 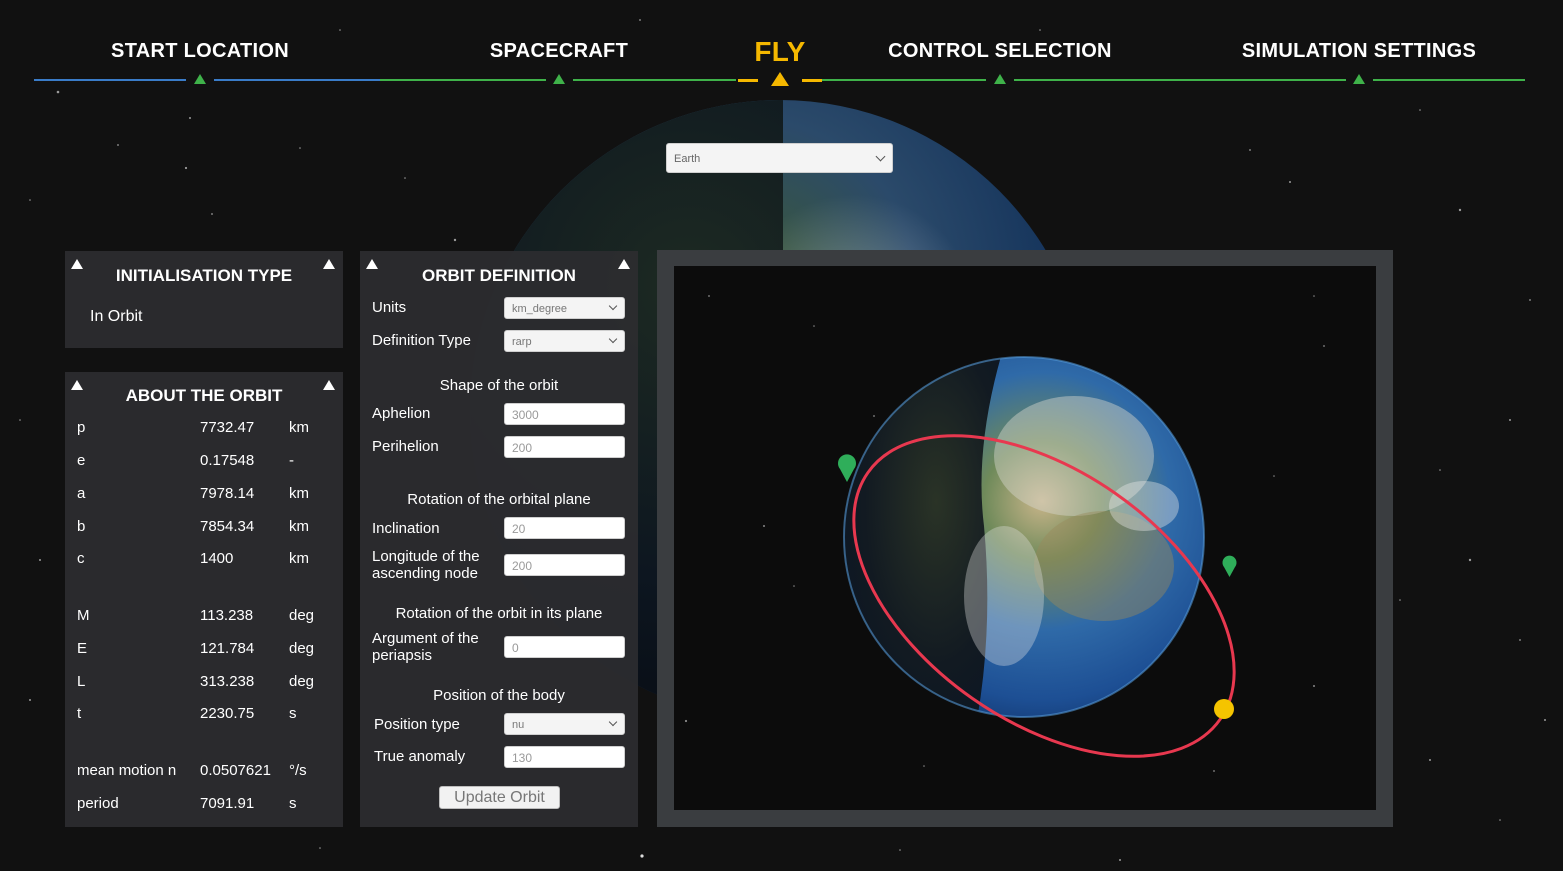 What do you see at coordinates (227, 803) in the screenshot?
I see `param-value: 7091.91` at bounding box center [227, 803].